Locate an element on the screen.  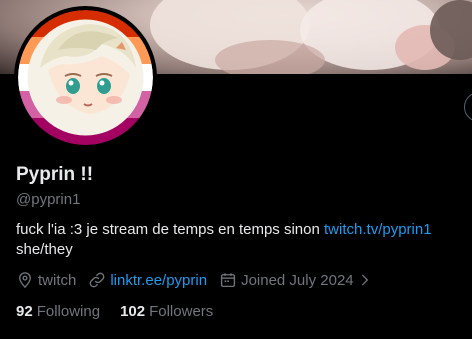
following-link: 92 Following is located at coordinates (58, 311).